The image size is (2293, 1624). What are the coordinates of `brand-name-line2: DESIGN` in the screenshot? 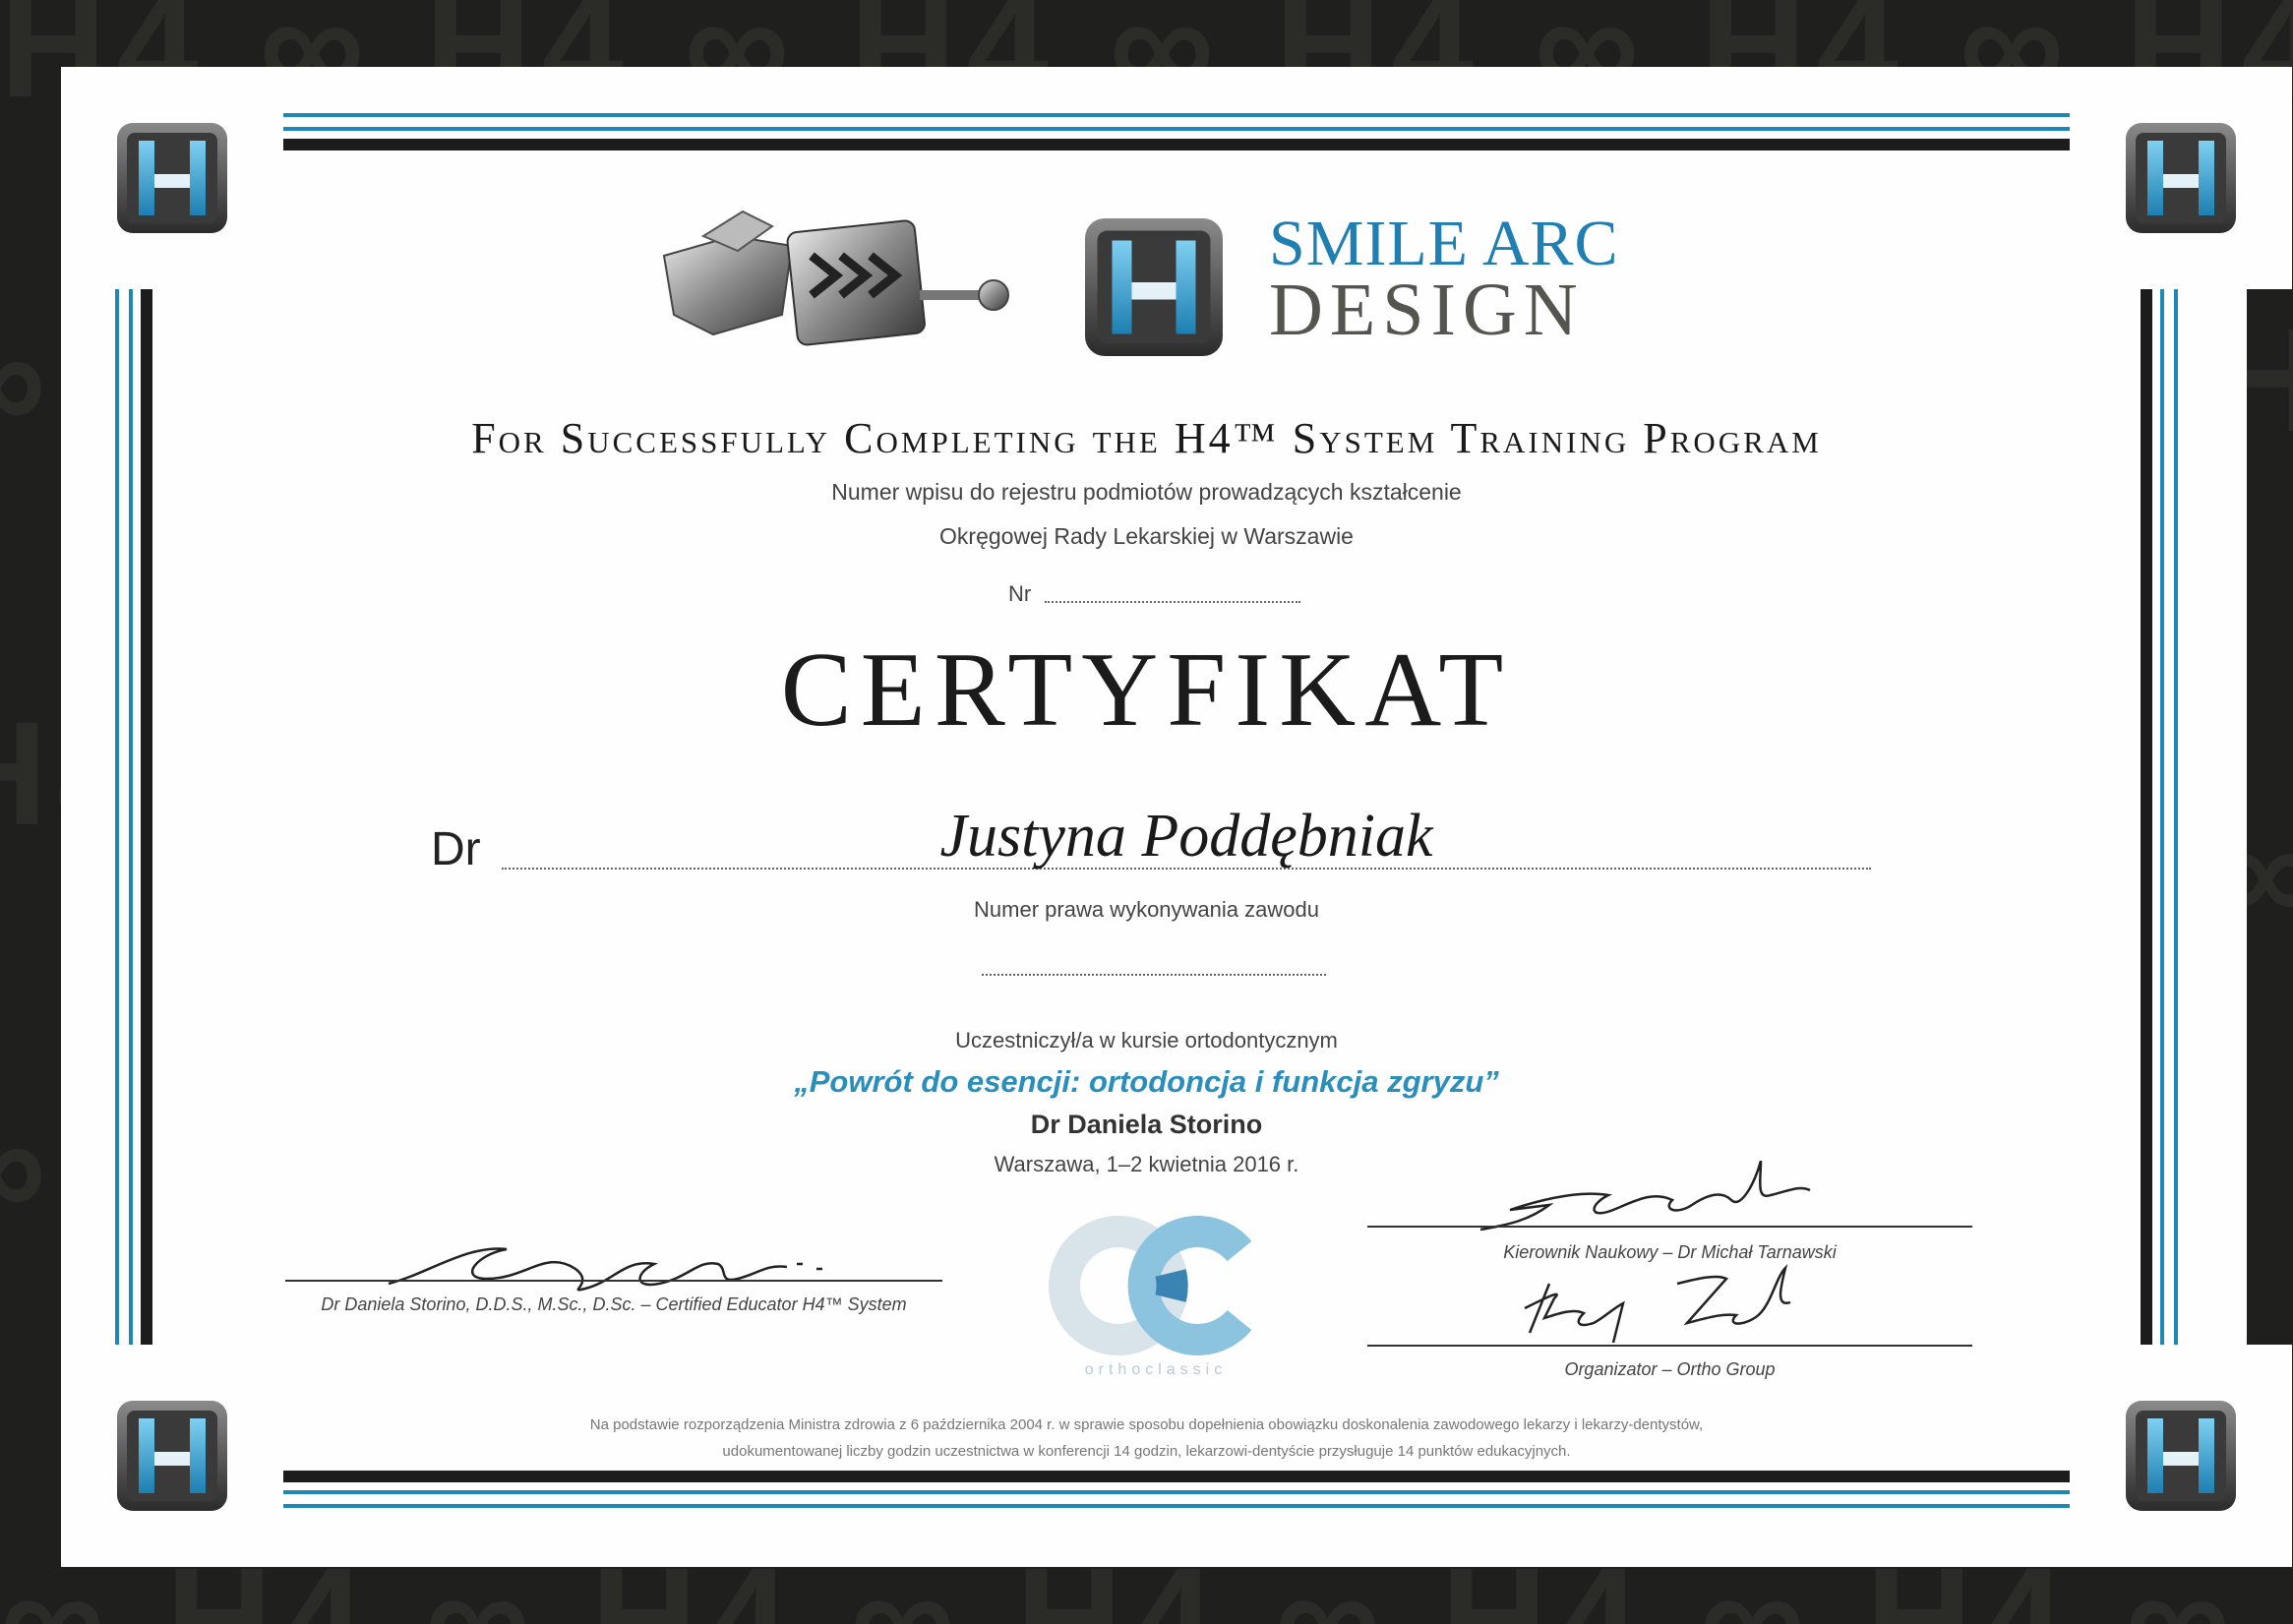 It's located at (1427, 310).